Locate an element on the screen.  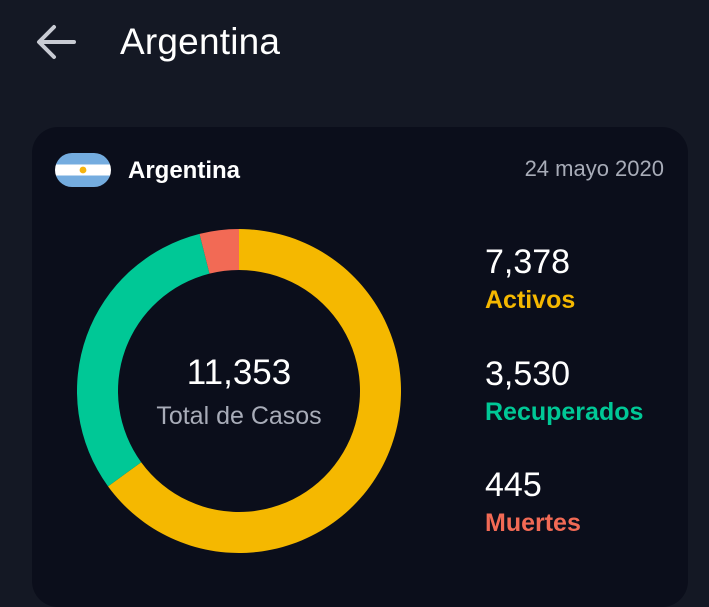
activos-label: Activos is located at coordinates (530, 300).